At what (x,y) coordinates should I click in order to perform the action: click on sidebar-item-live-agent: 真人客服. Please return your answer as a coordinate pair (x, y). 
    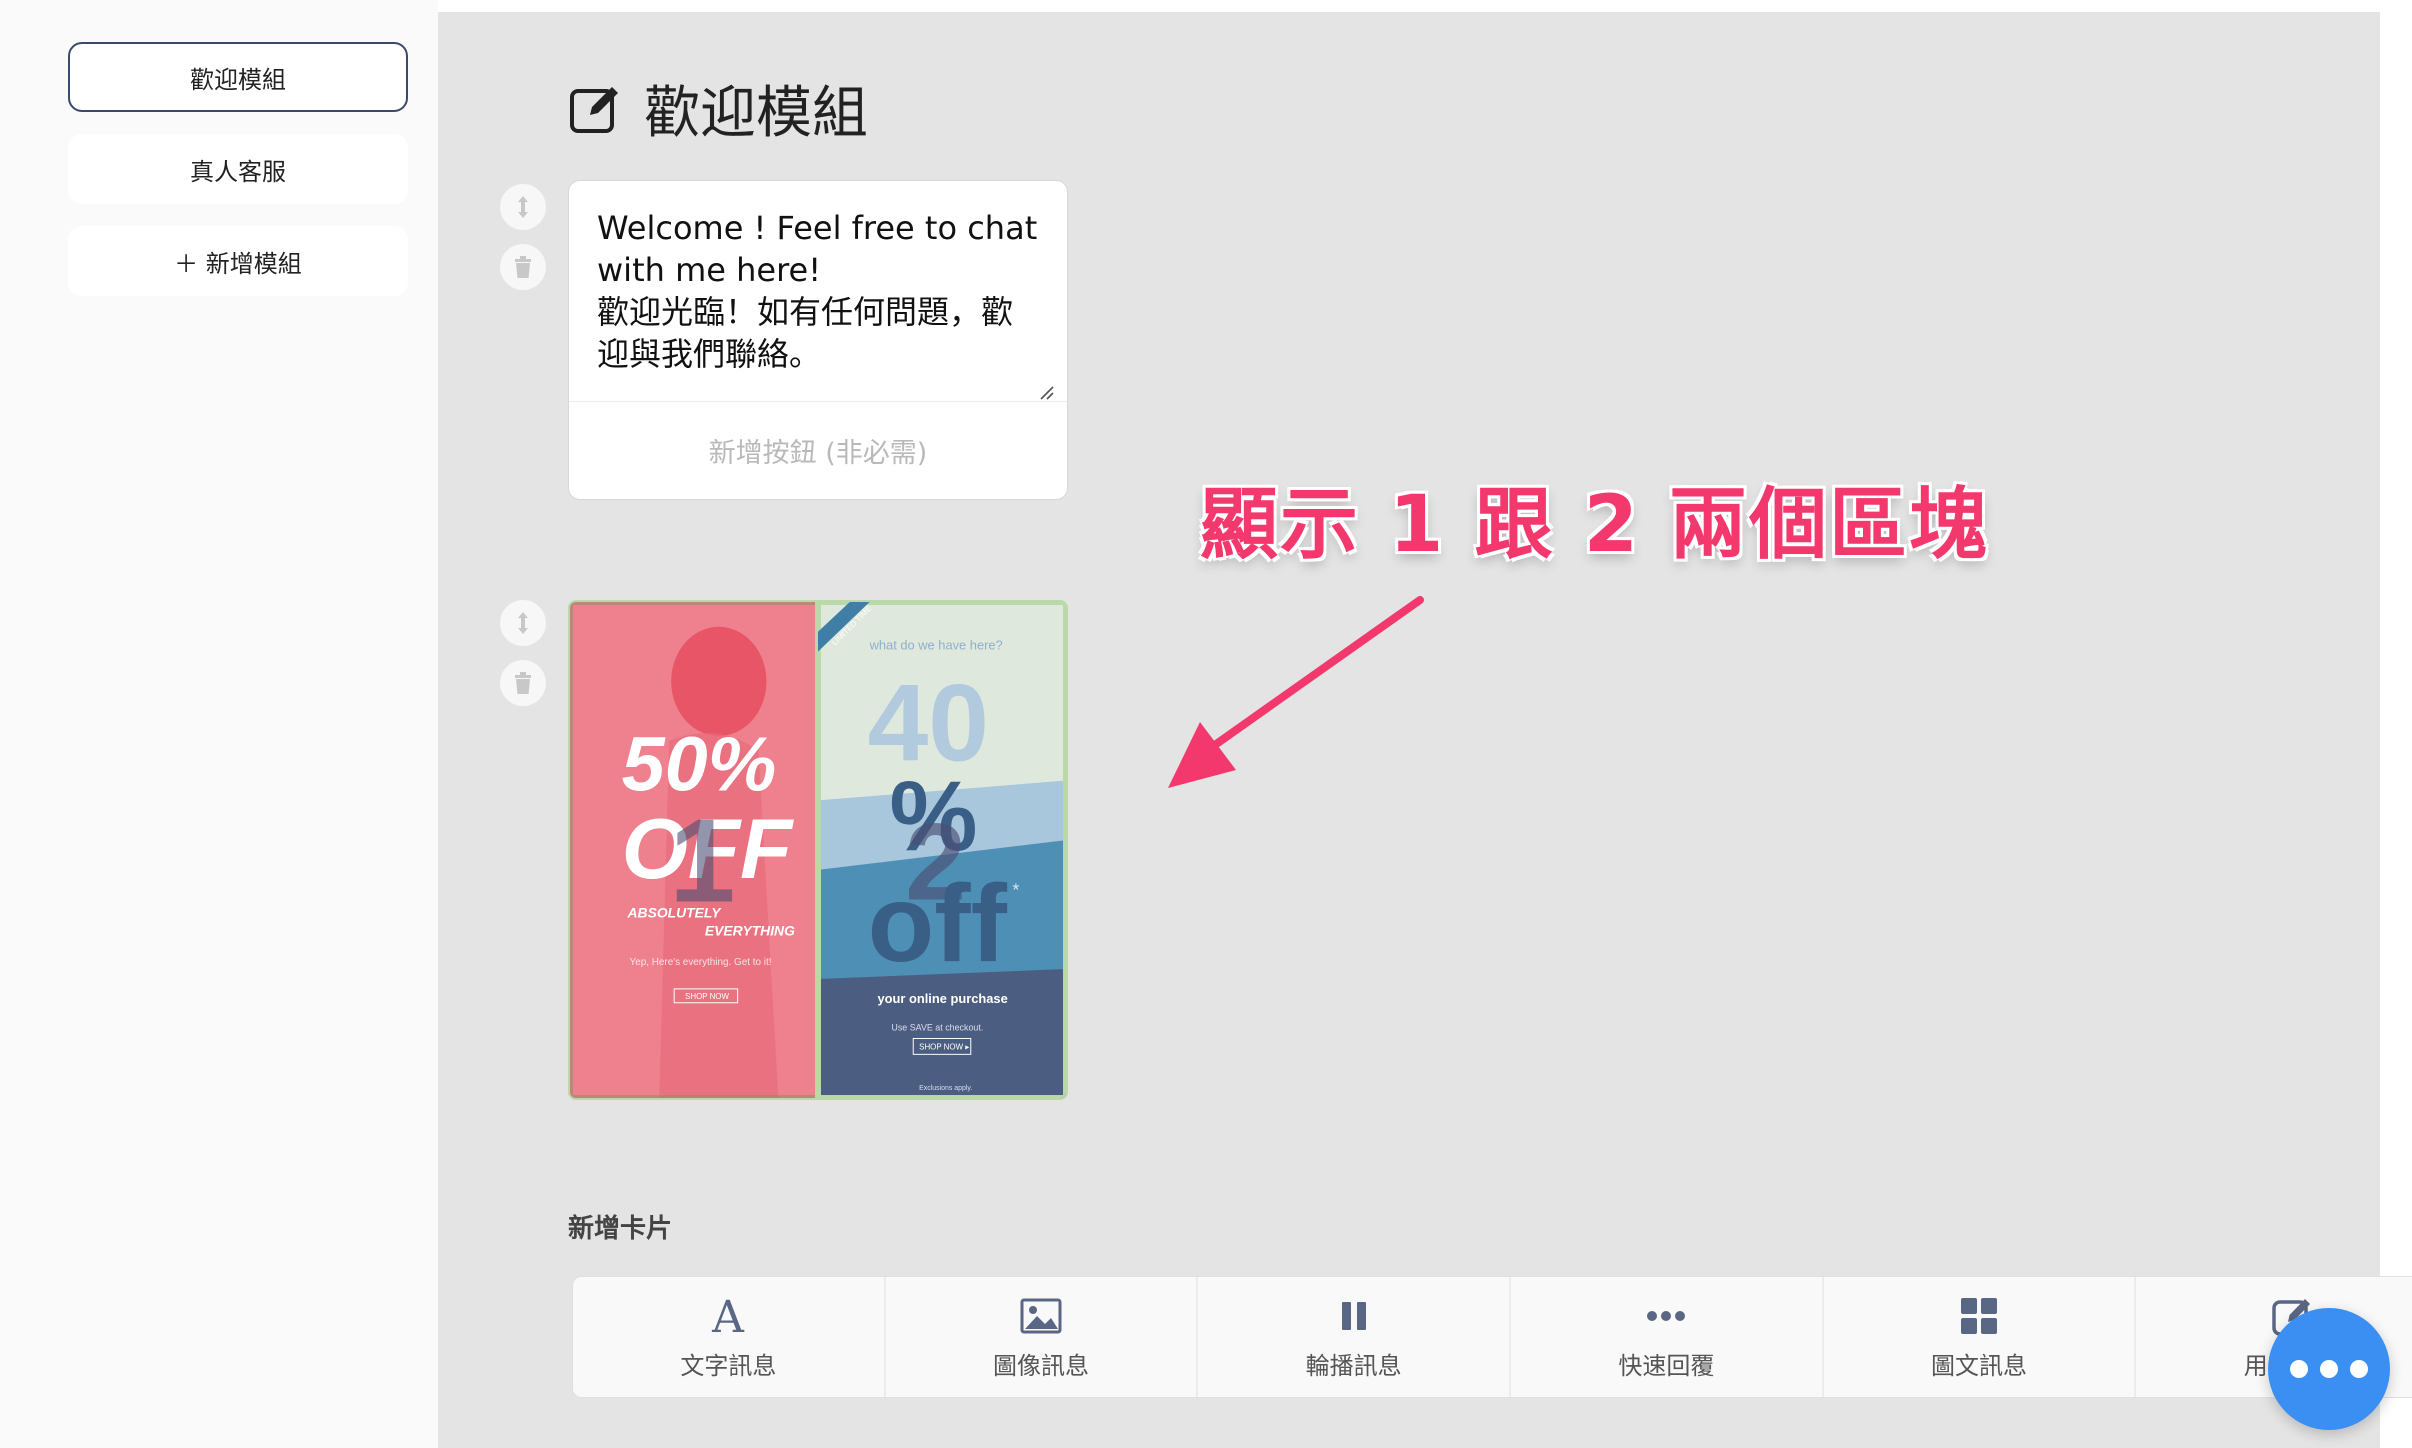
    Looking at the image, I should click on (238, 169).